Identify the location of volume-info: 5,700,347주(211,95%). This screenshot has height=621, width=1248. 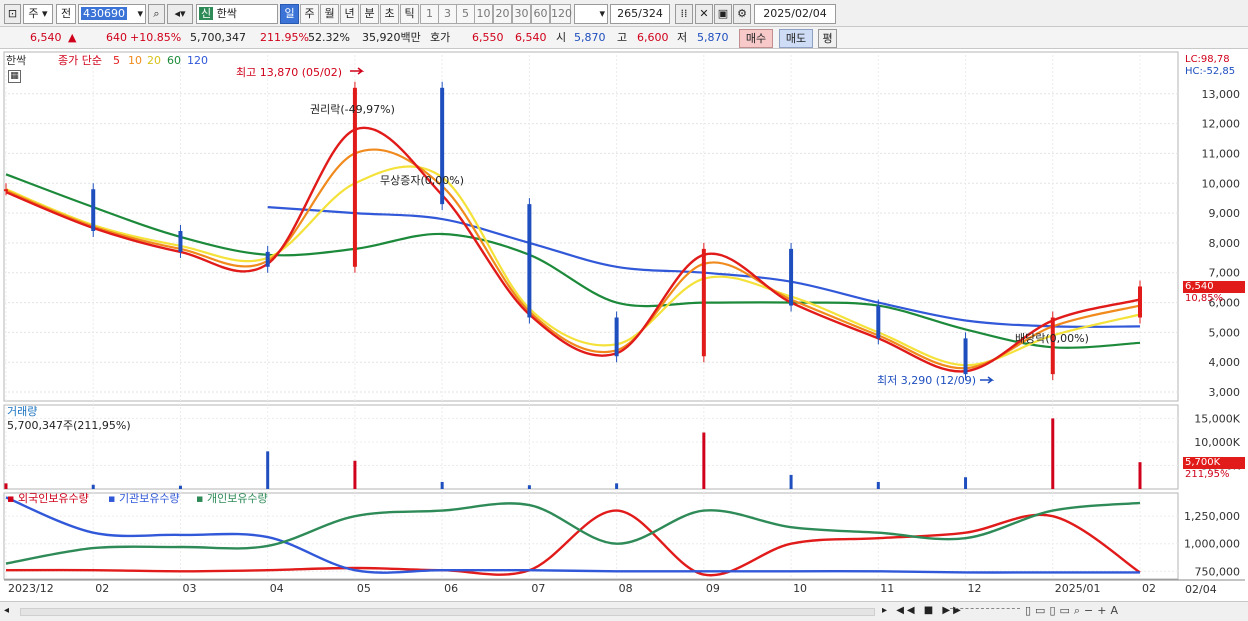
(69, 425).